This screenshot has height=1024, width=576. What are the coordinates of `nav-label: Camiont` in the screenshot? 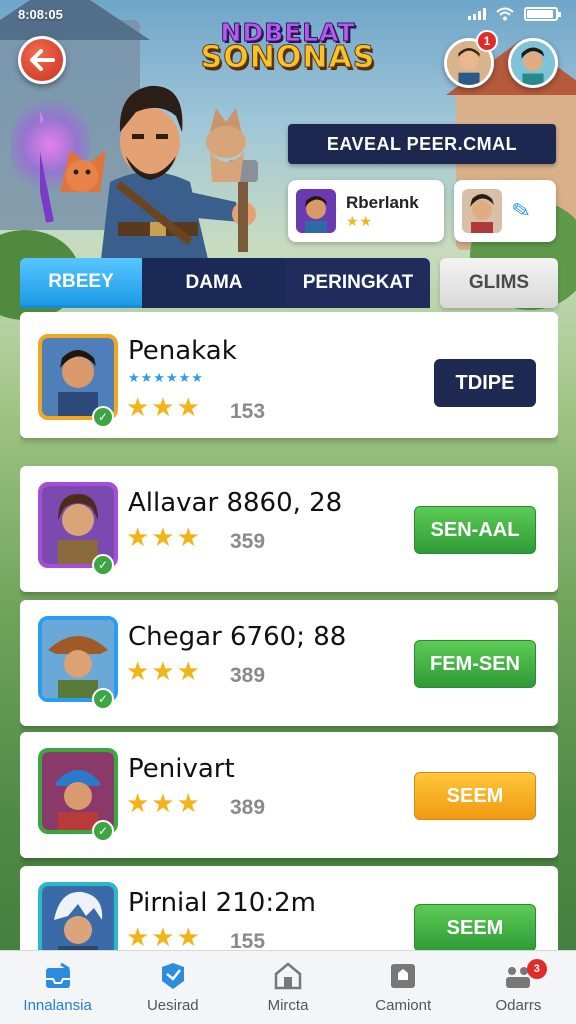 It's located at (403, 1005).